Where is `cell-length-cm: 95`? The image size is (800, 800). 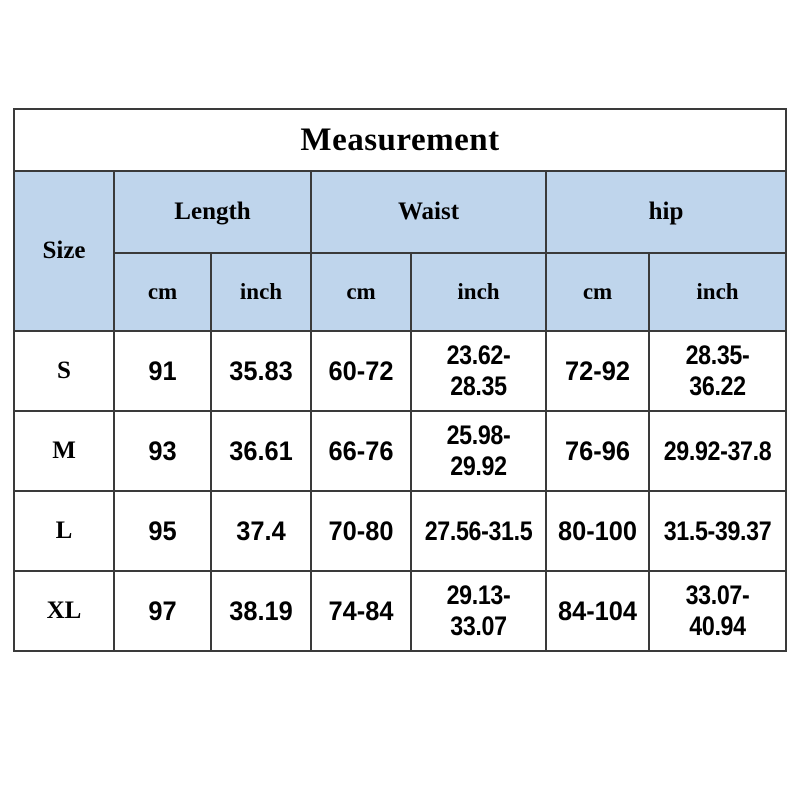 cell-length-cm: 95 is located at coordinates (162, 531).